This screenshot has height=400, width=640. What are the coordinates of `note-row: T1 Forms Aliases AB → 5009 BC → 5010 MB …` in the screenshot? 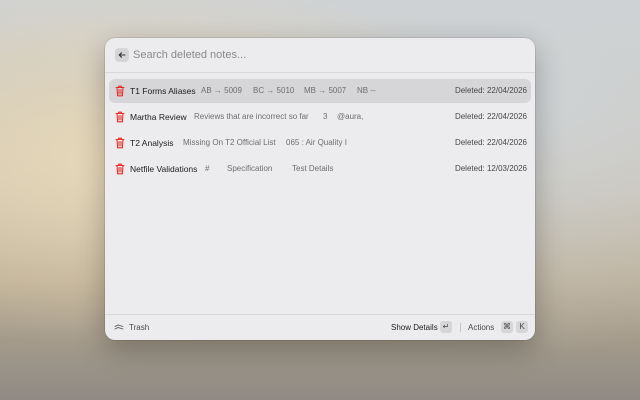 It's located at (320, 91).